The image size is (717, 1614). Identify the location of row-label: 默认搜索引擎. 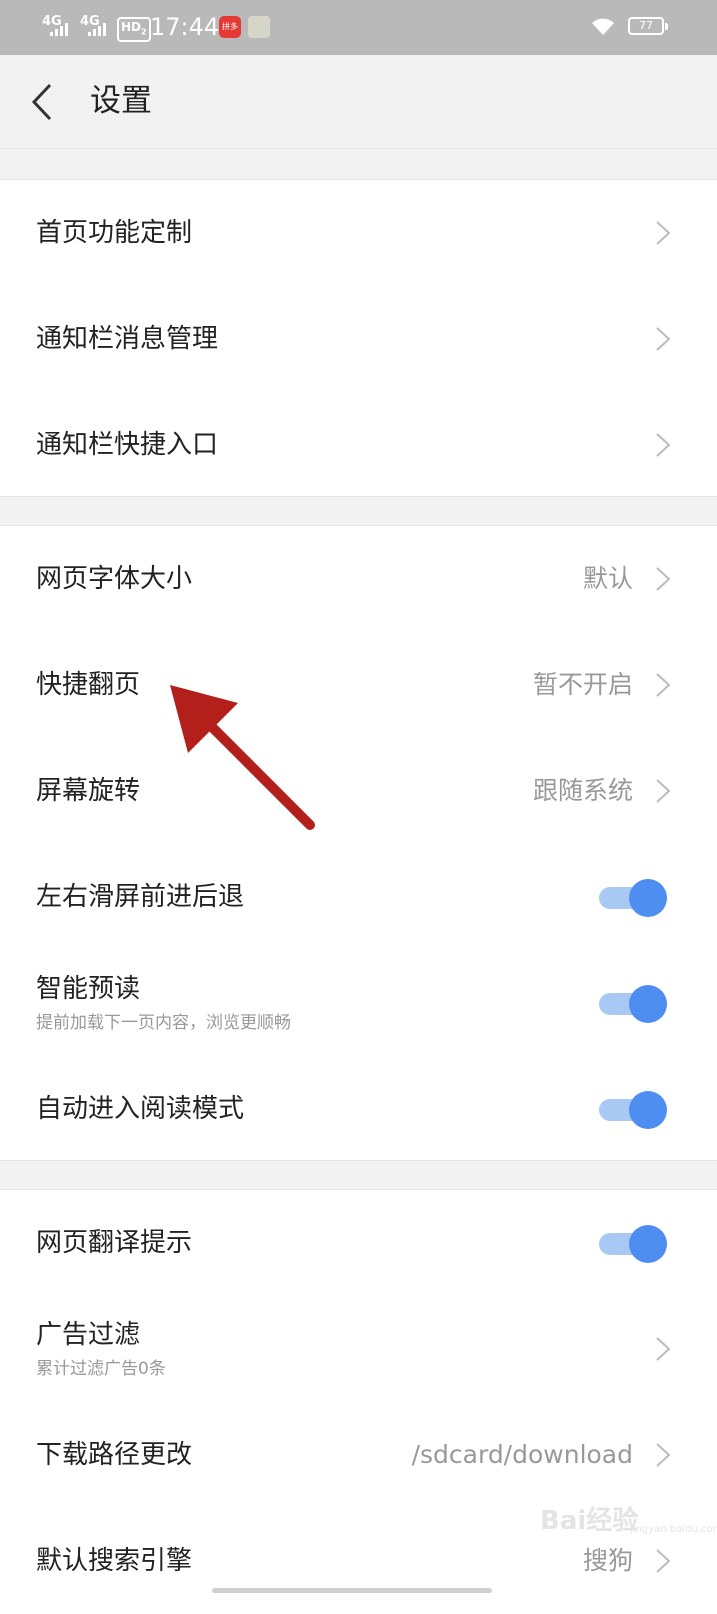
(114, 1561).